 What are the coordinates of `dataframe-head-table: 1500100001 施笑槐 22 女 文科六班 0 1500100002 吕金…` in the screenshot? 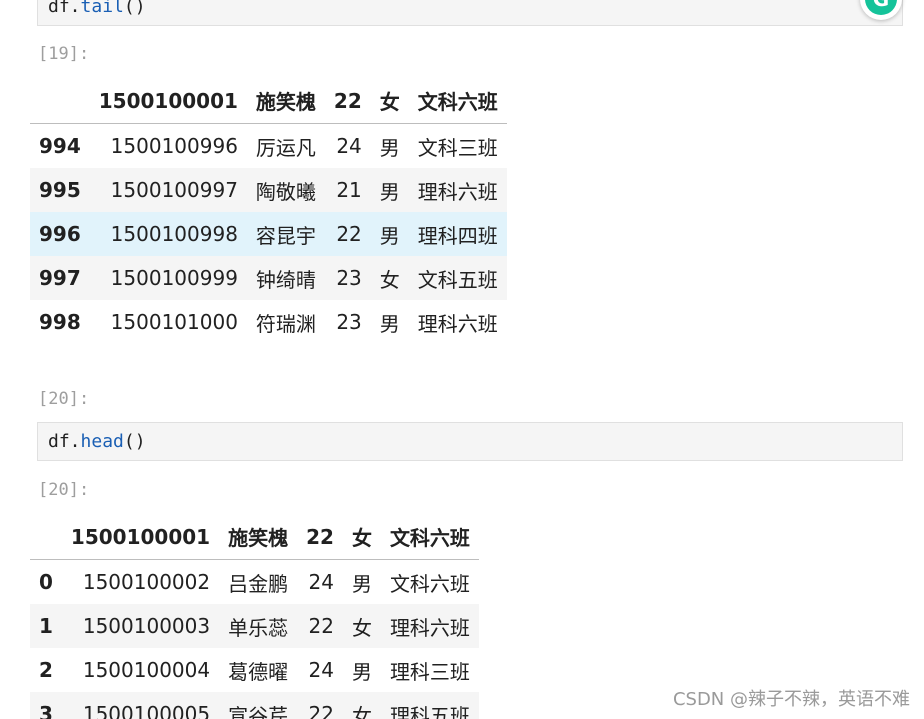 It's located at (254, 616).